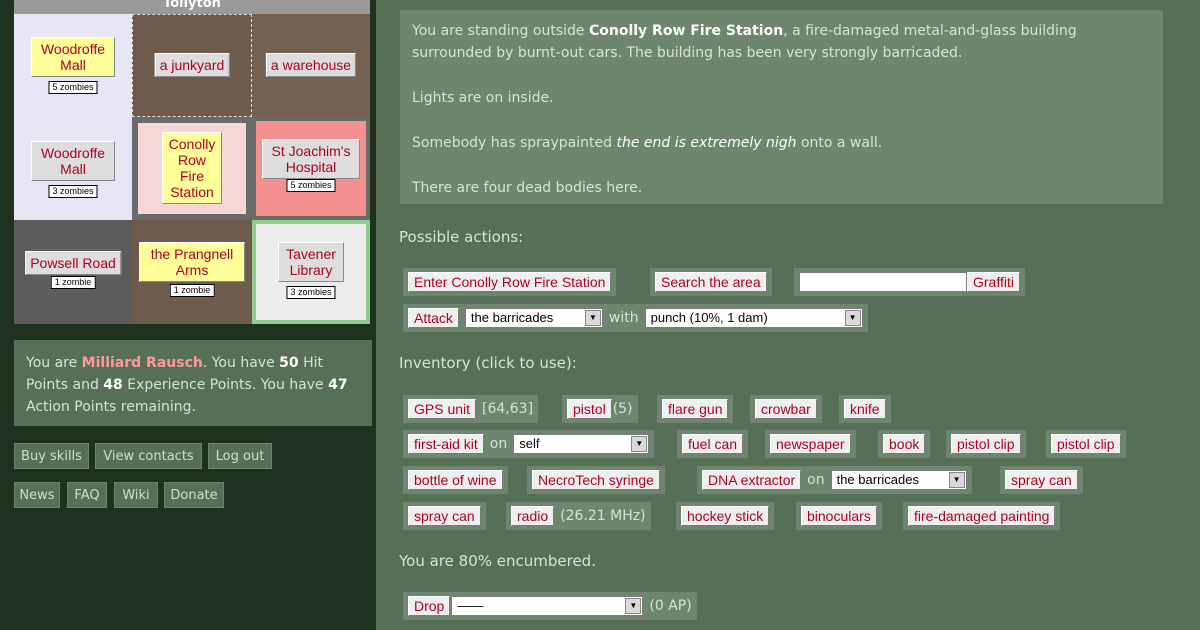  I want to click on description-paragraph: There are four dead bodies here., so click(527, 188).